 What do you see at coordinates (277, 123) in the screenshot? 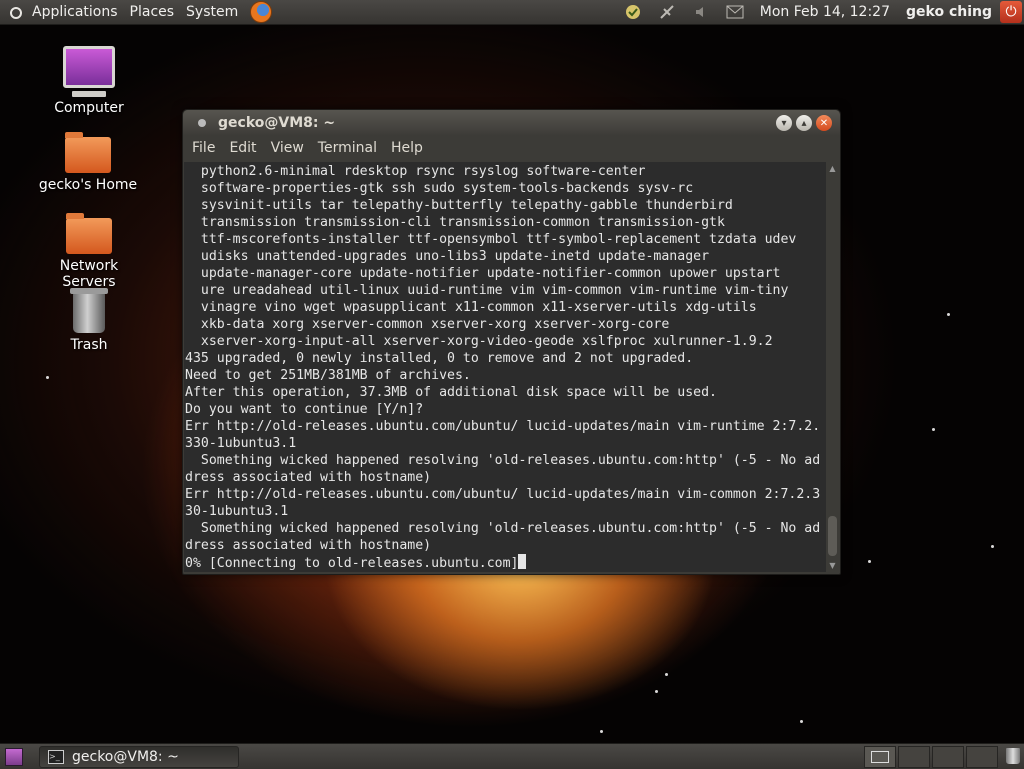
I see `window-title: gecko@VM8: ~` at bounding box center [277, 123].